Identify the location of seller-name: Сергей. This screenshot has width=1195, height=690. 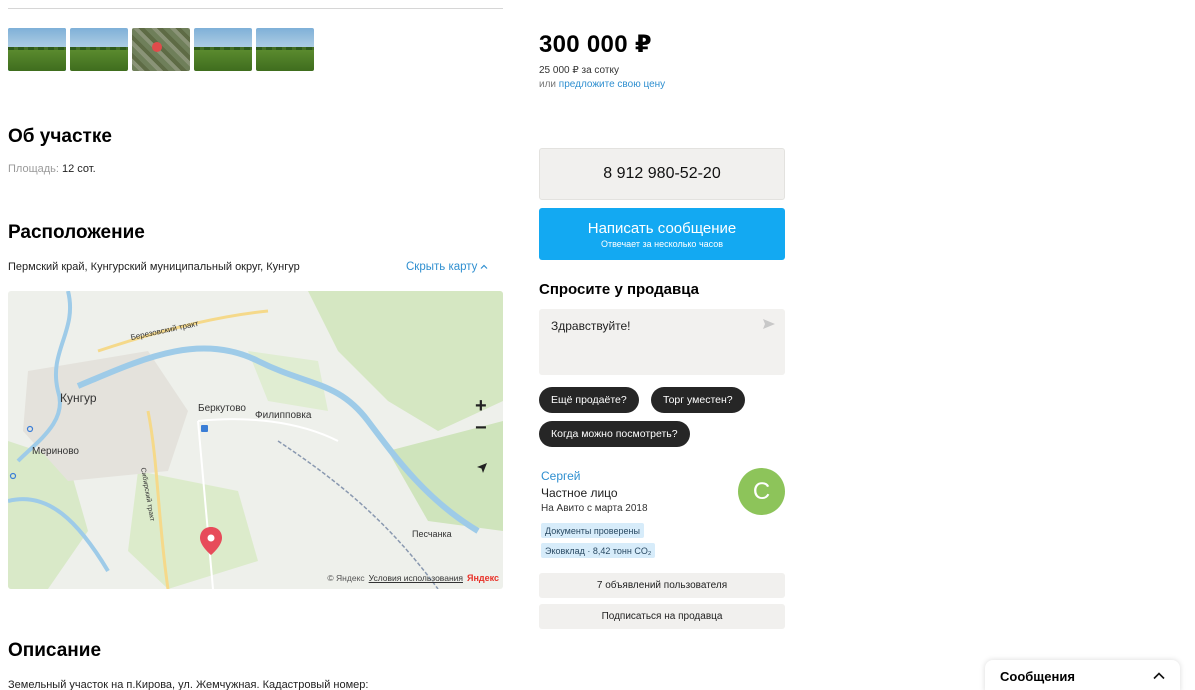
(561, 476).